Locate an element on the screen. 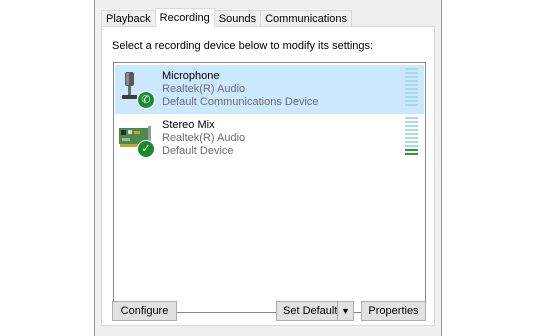 The image size is (560, 336). set-default-label: Set Default is located at coordinates (310, 311).